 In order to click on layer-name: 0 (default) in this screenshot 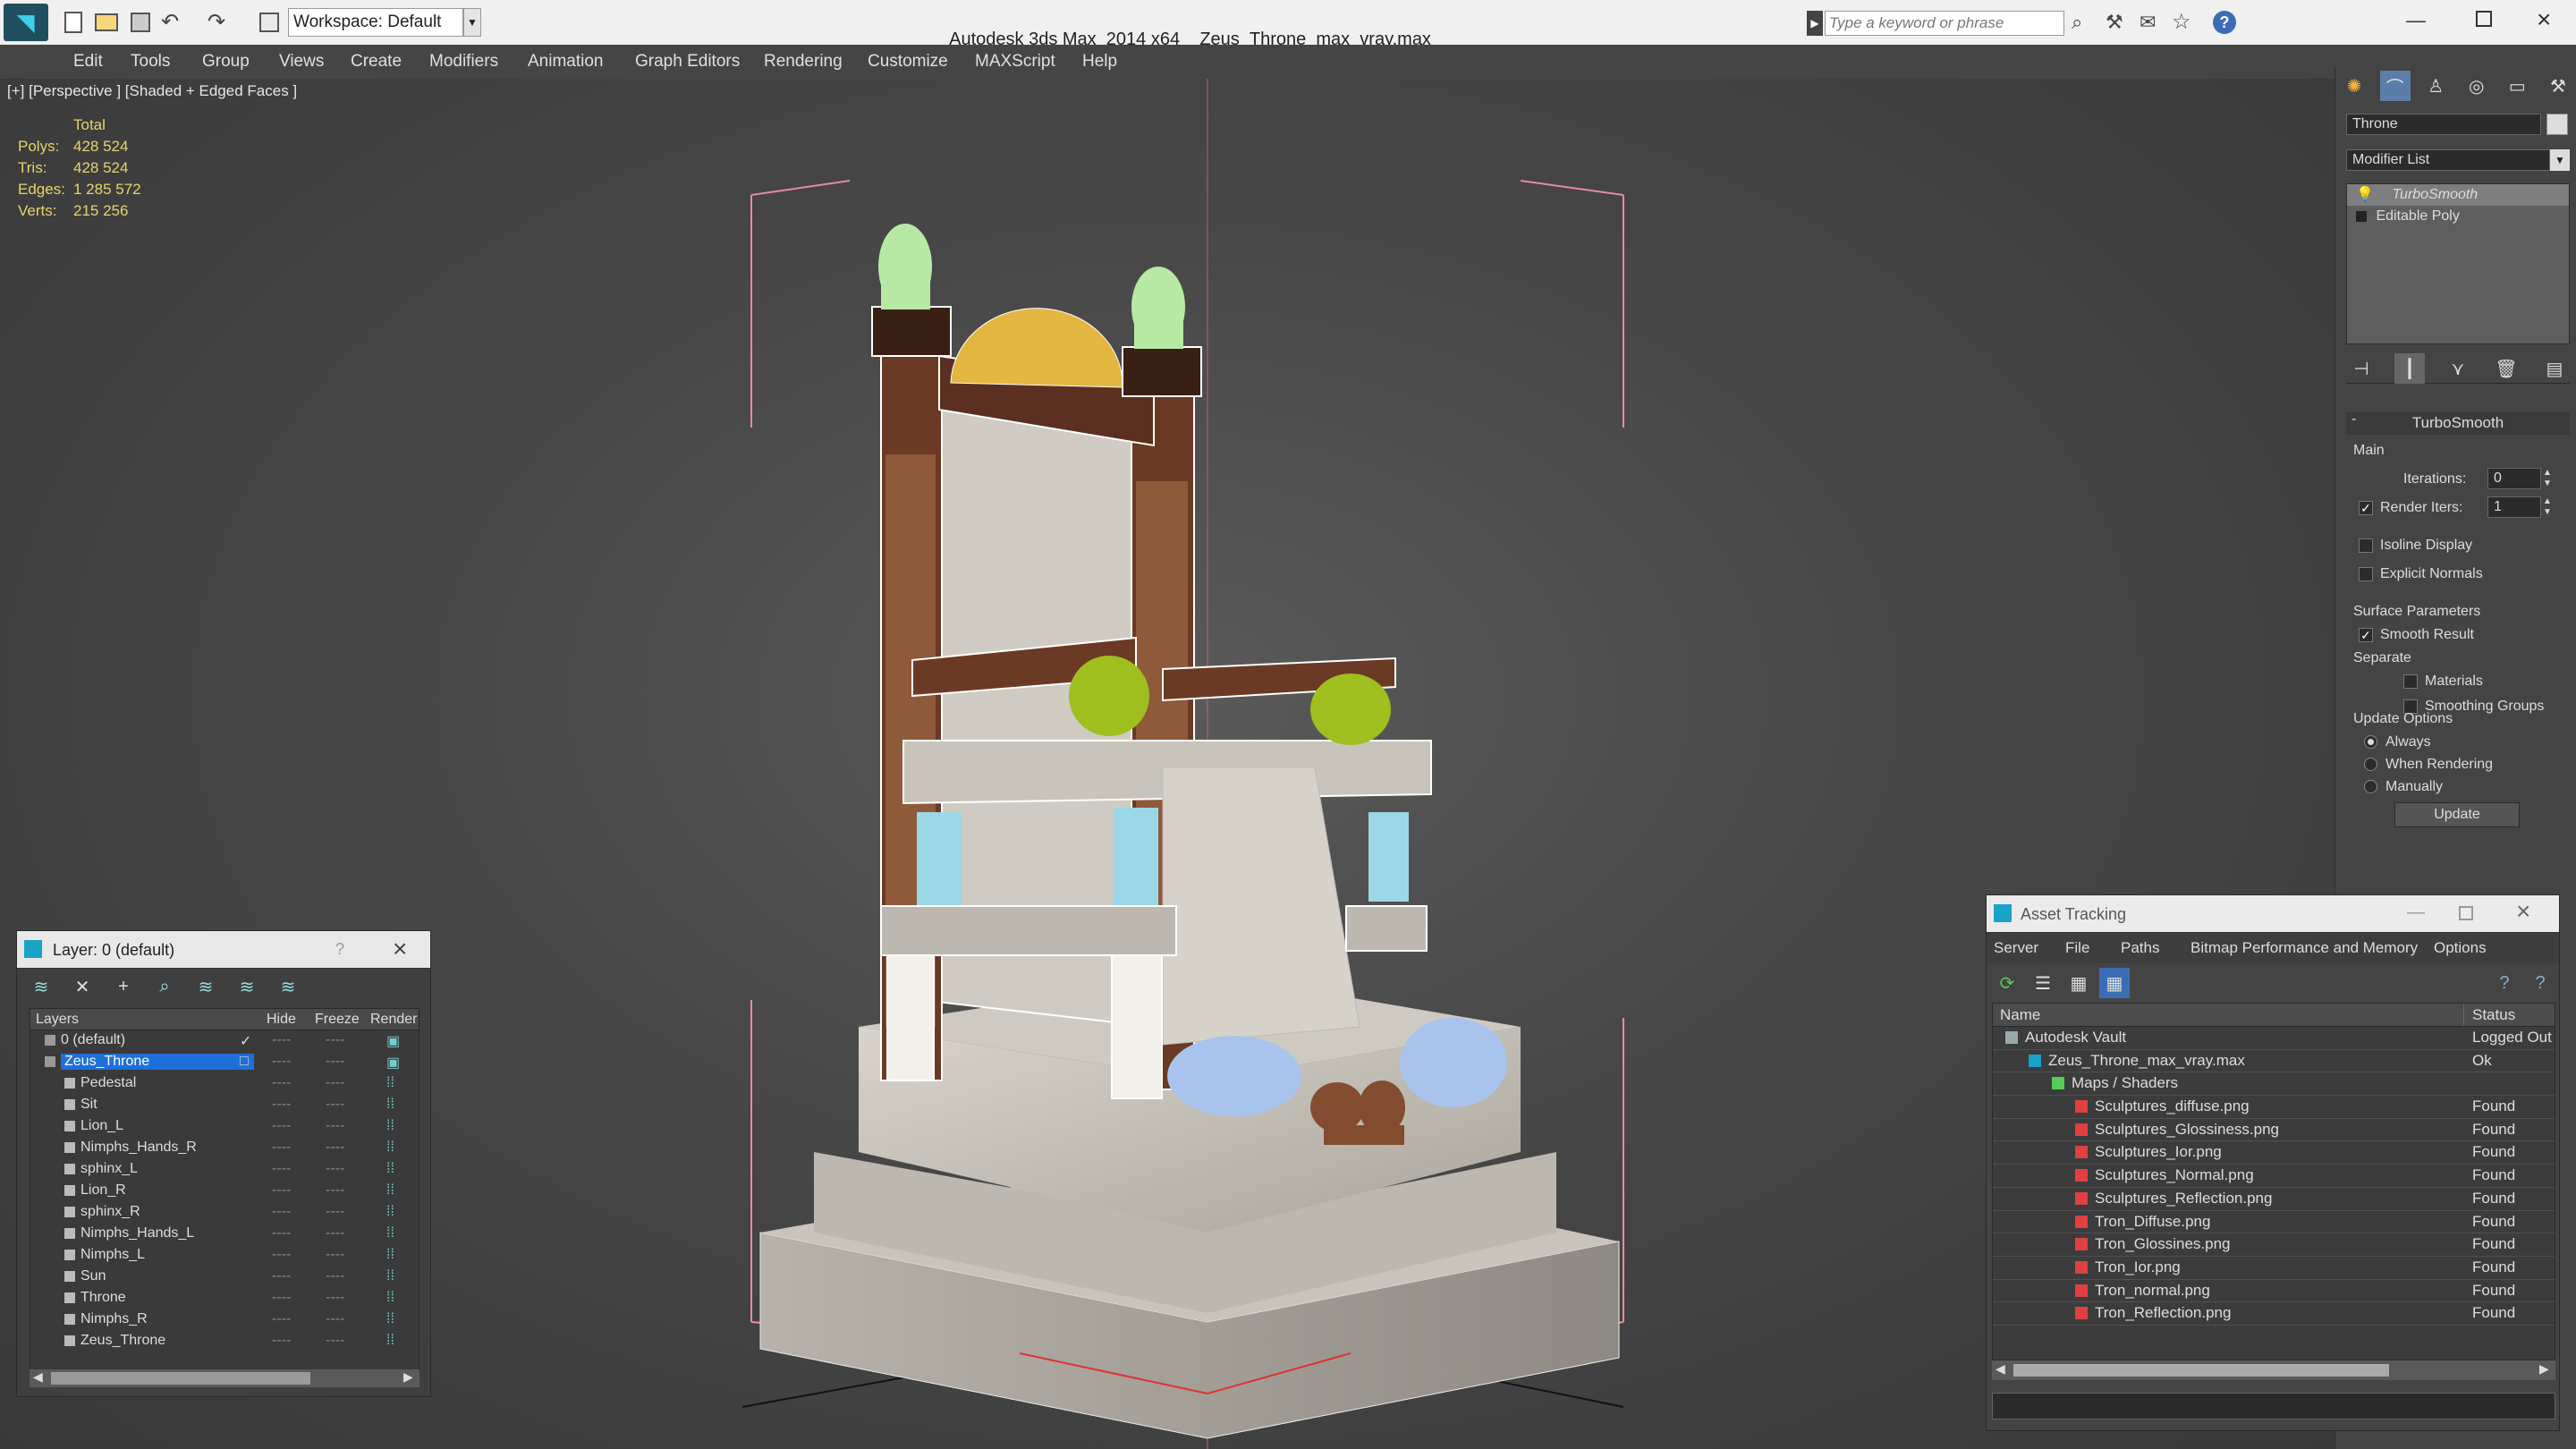, I will do `click(93, 1040)`.